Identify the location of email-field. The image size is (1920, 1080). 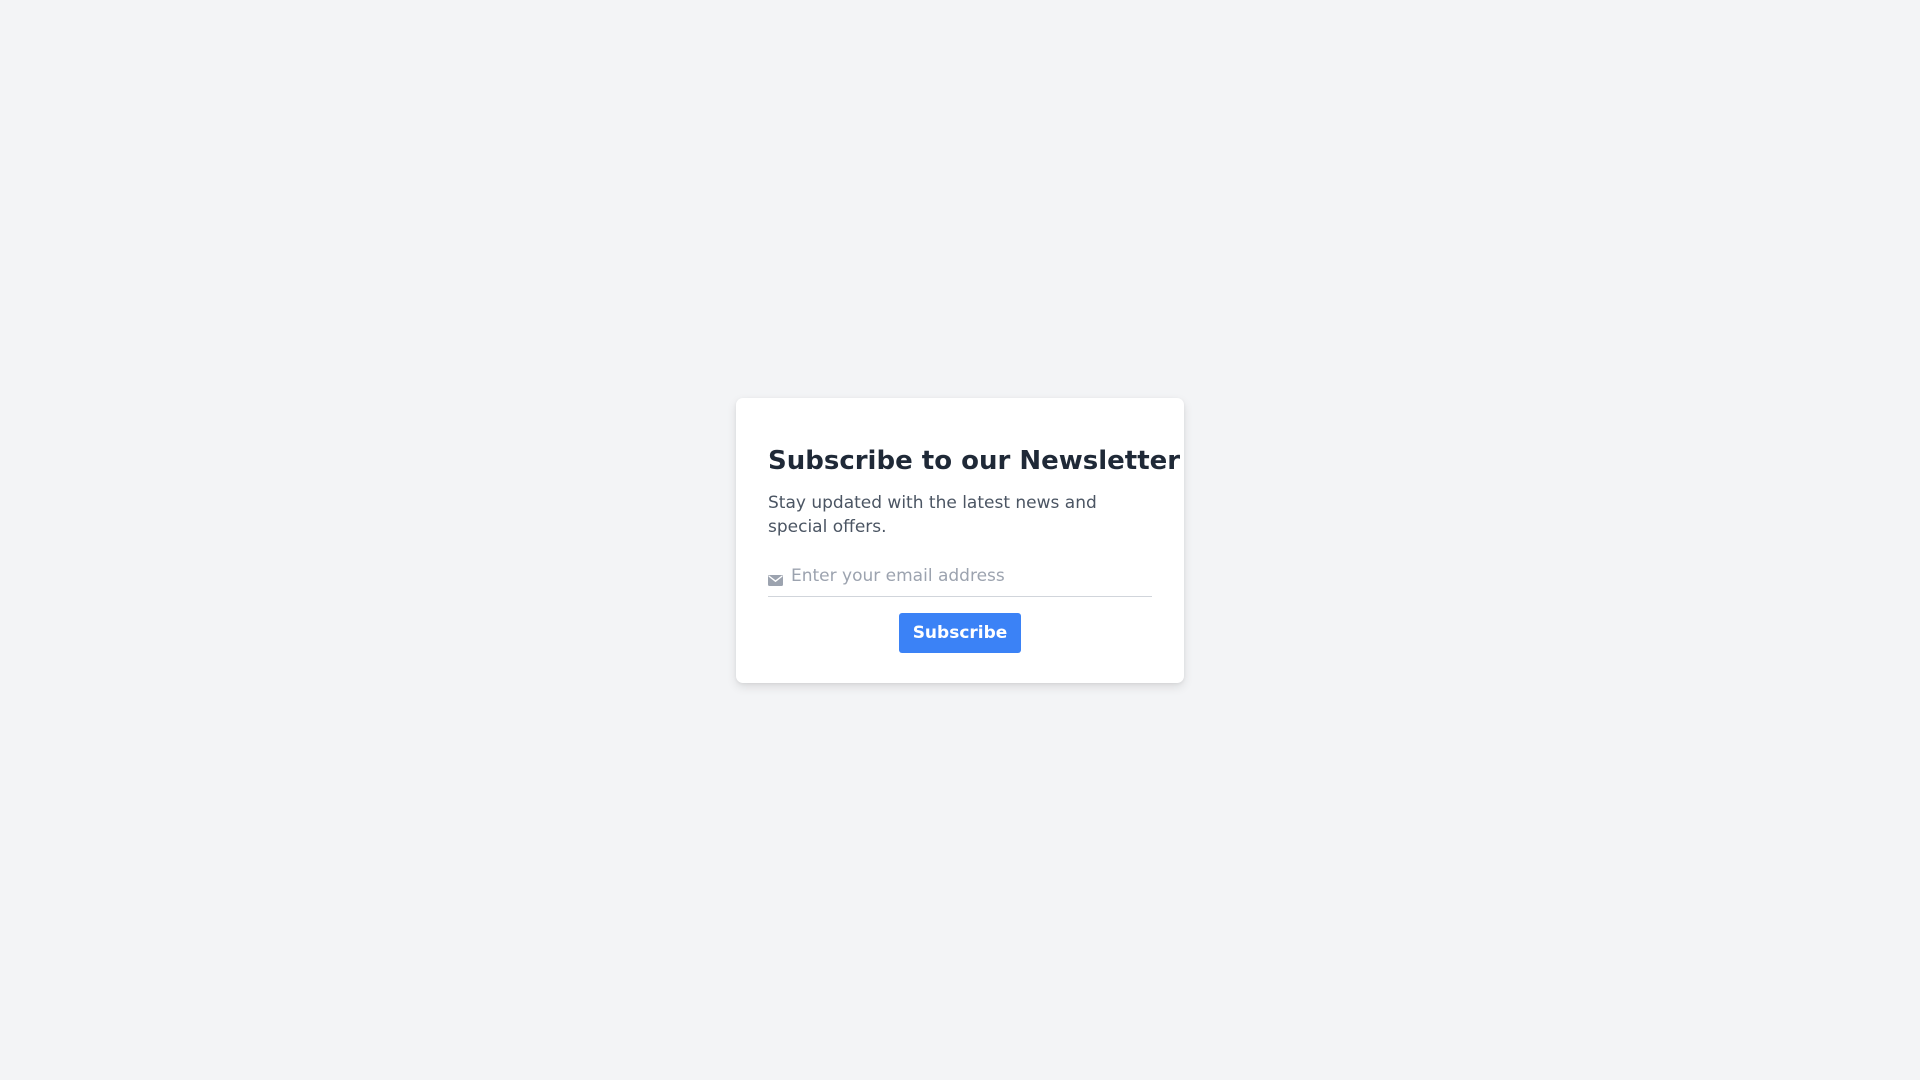
(960, 579).